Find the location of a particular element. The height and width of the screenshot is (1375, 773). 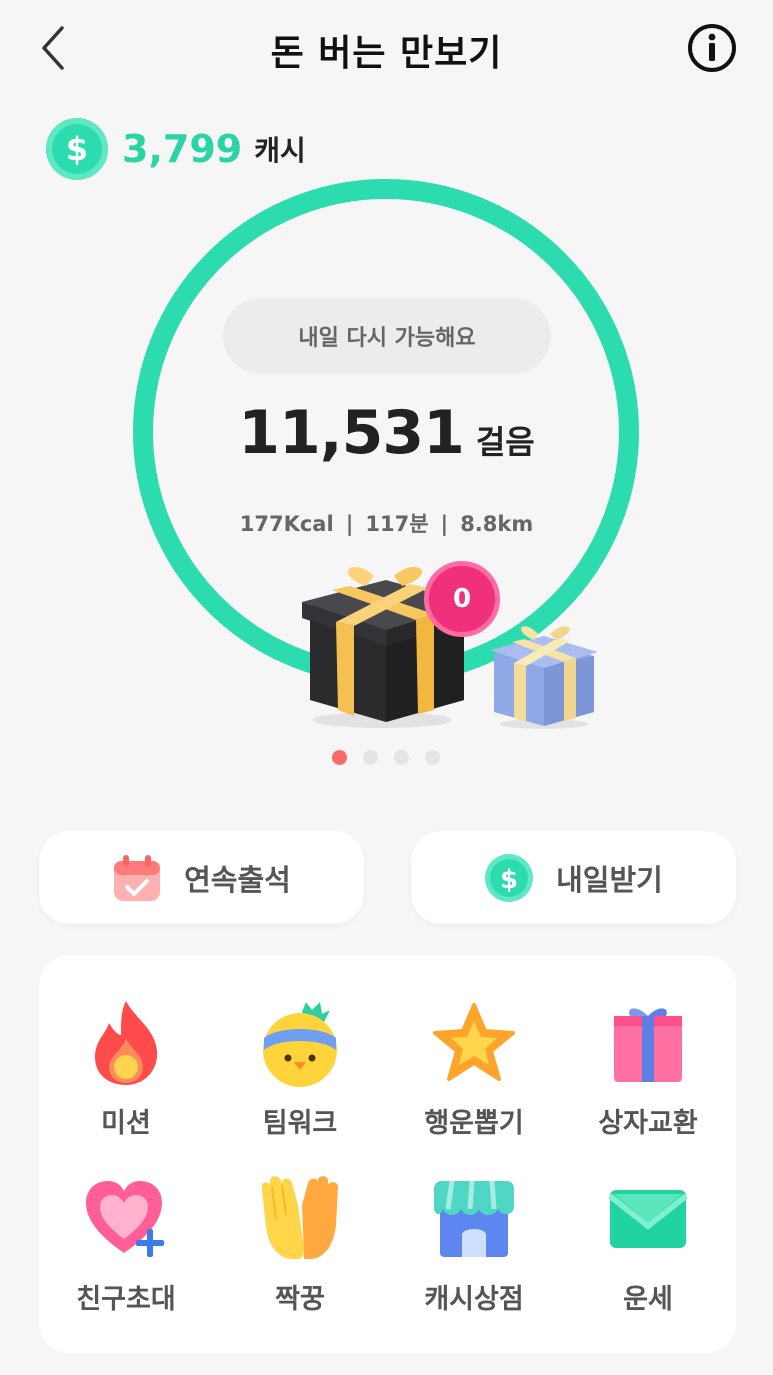

tomorrow-reward-label: 내일받기 is located at coordinates (609, 879).